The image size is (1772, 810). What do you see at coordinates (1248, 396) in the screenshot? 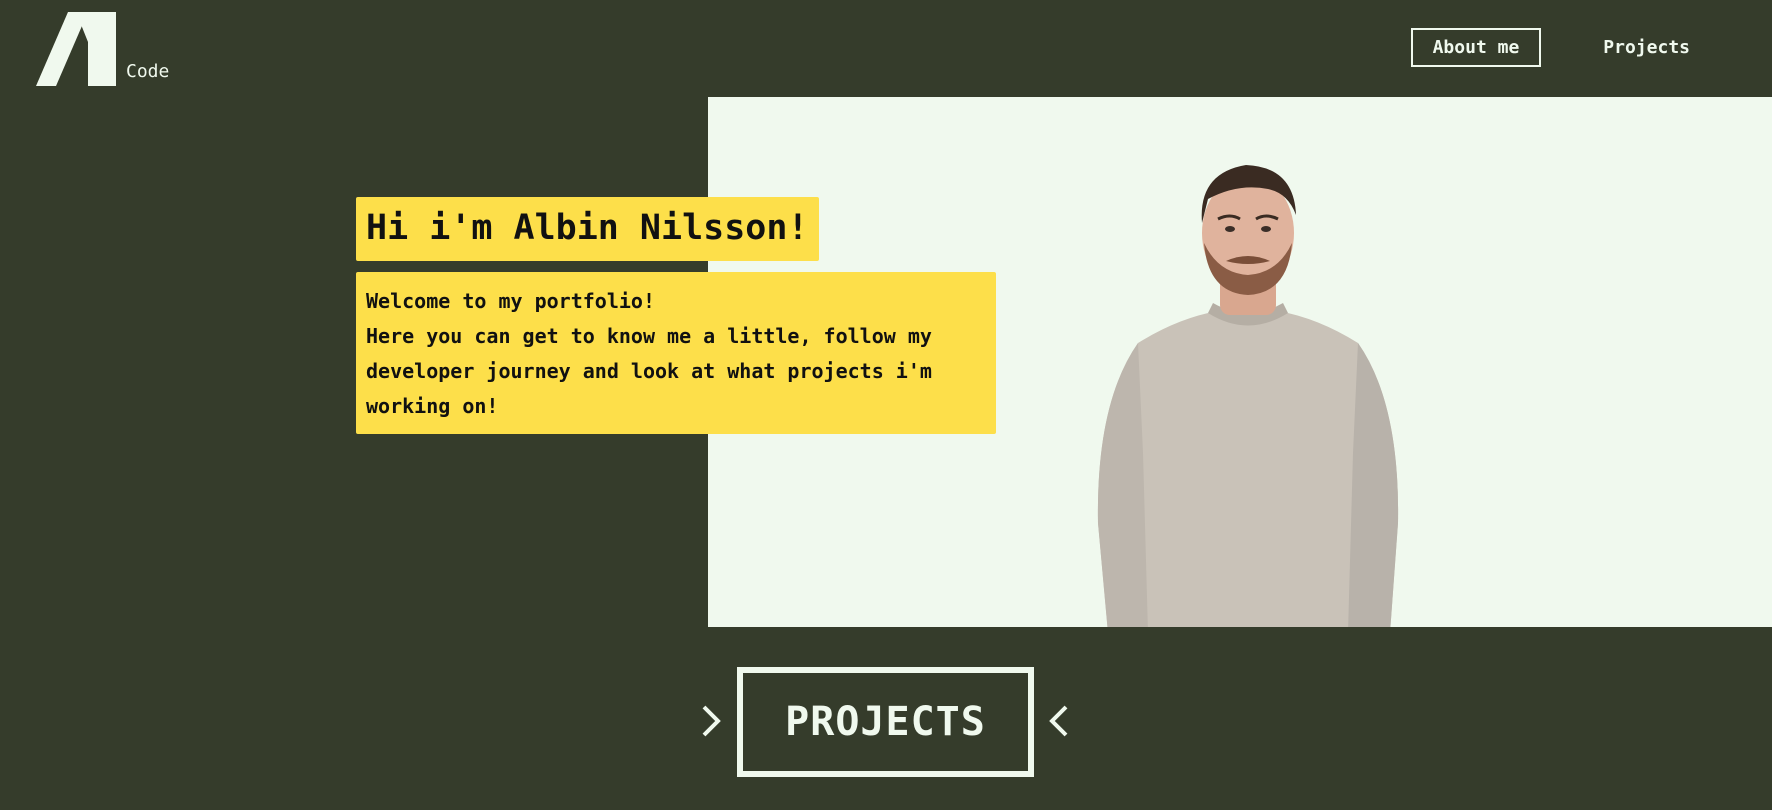
I see `portrait-photo` at bounding box center [1248, 396].